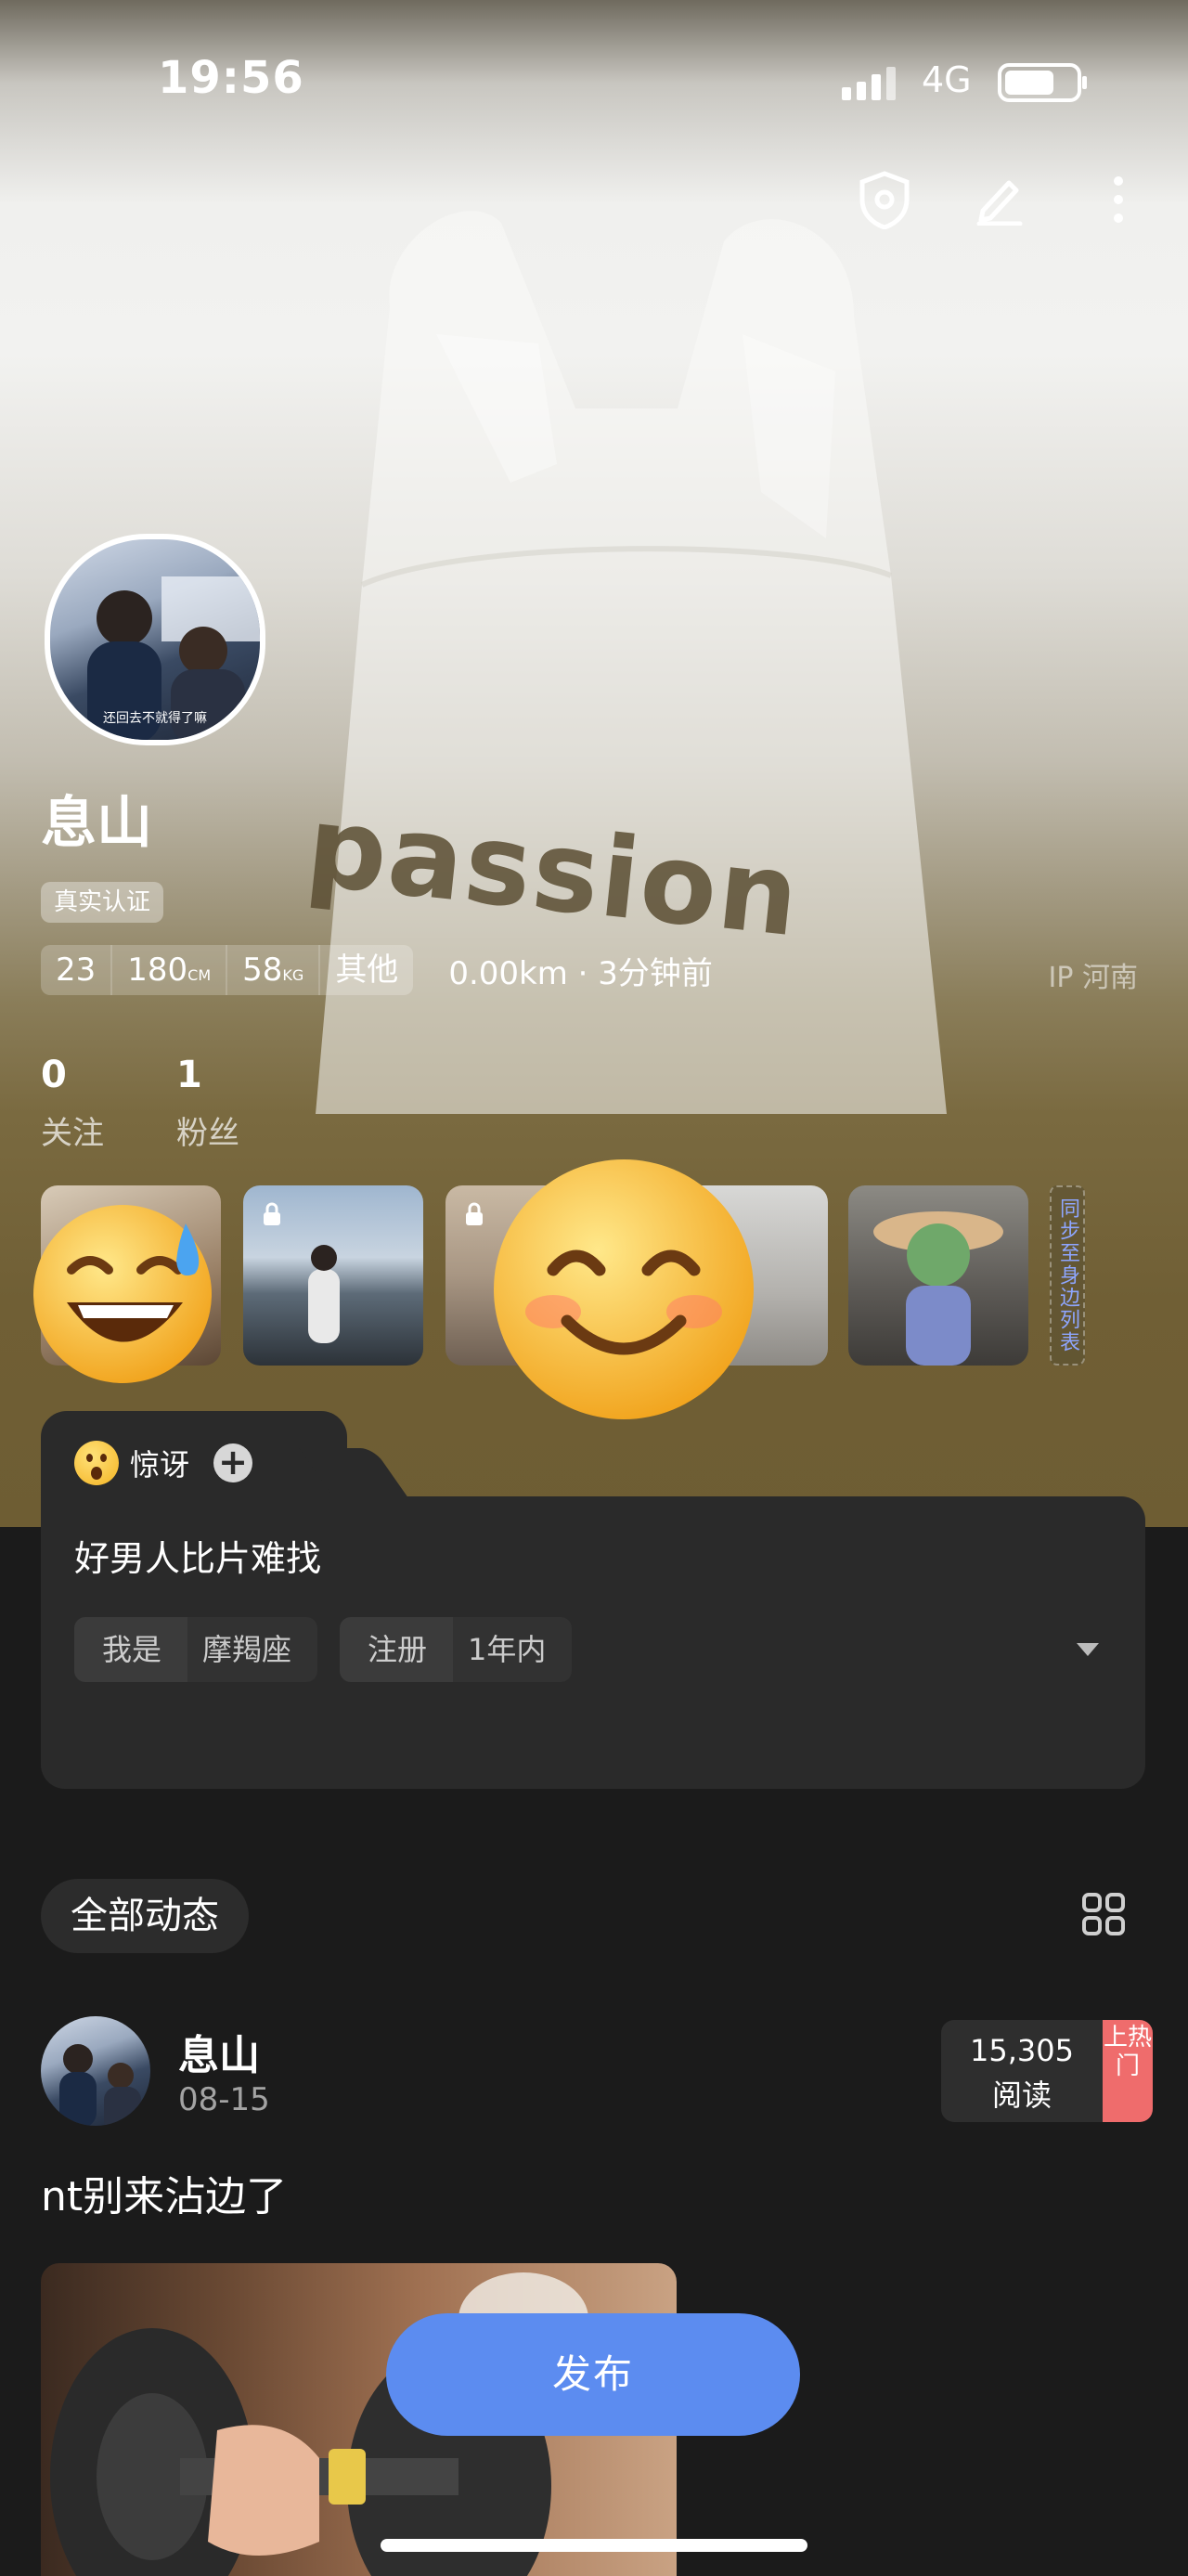 The image size is (1188, 2576). What do you see at coordinates (594, 83) in the screenshot?
I see `status-bar: 19:56 4G` at bounding box center [594, 83].